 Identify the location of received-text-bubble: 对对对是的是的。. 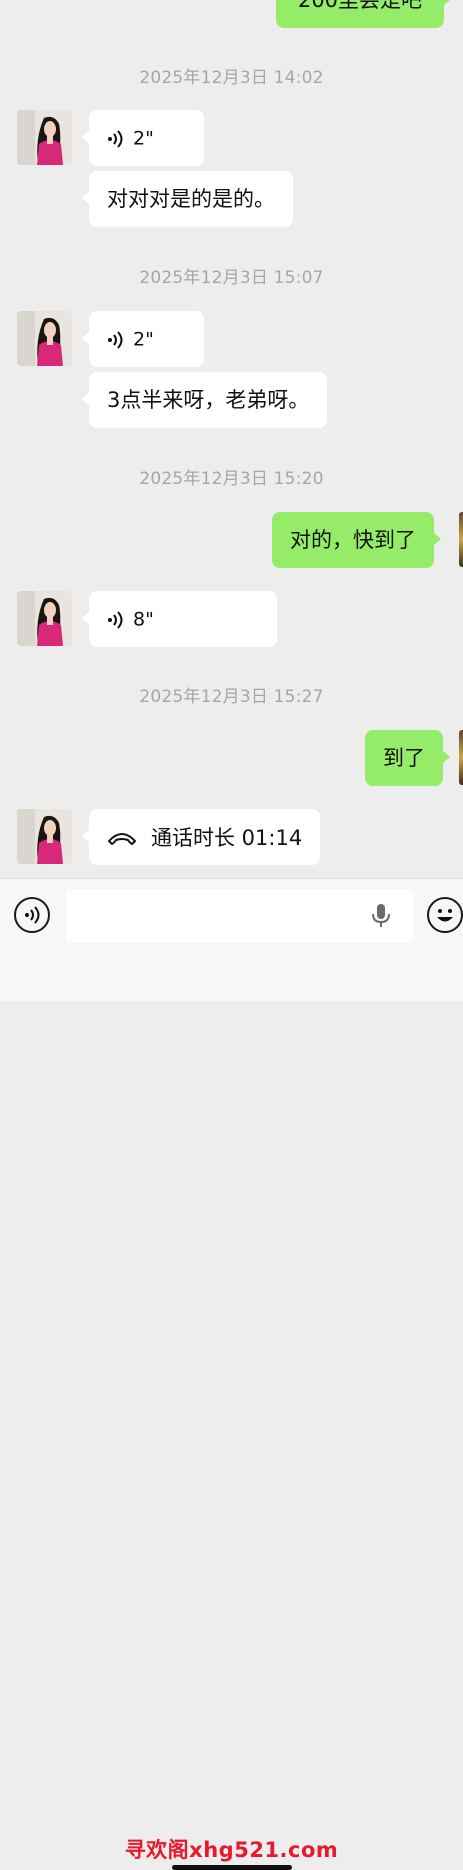
(187, 199).